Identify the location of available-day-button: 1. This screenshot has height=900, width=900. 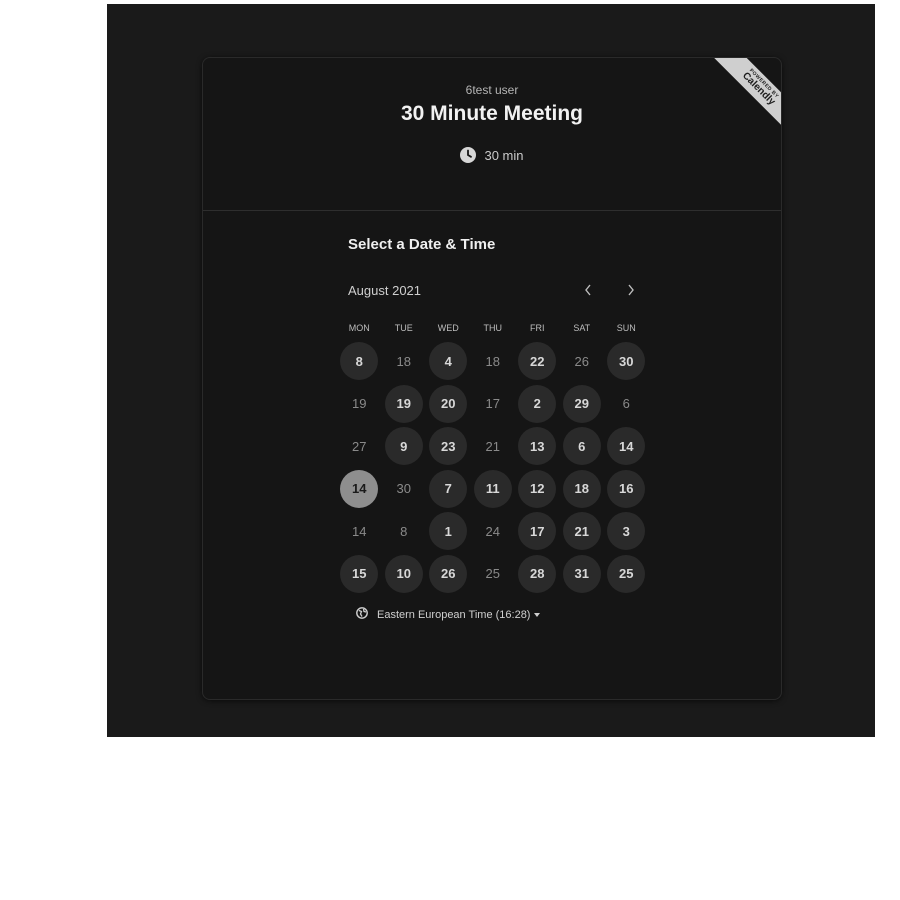
(448, 531).